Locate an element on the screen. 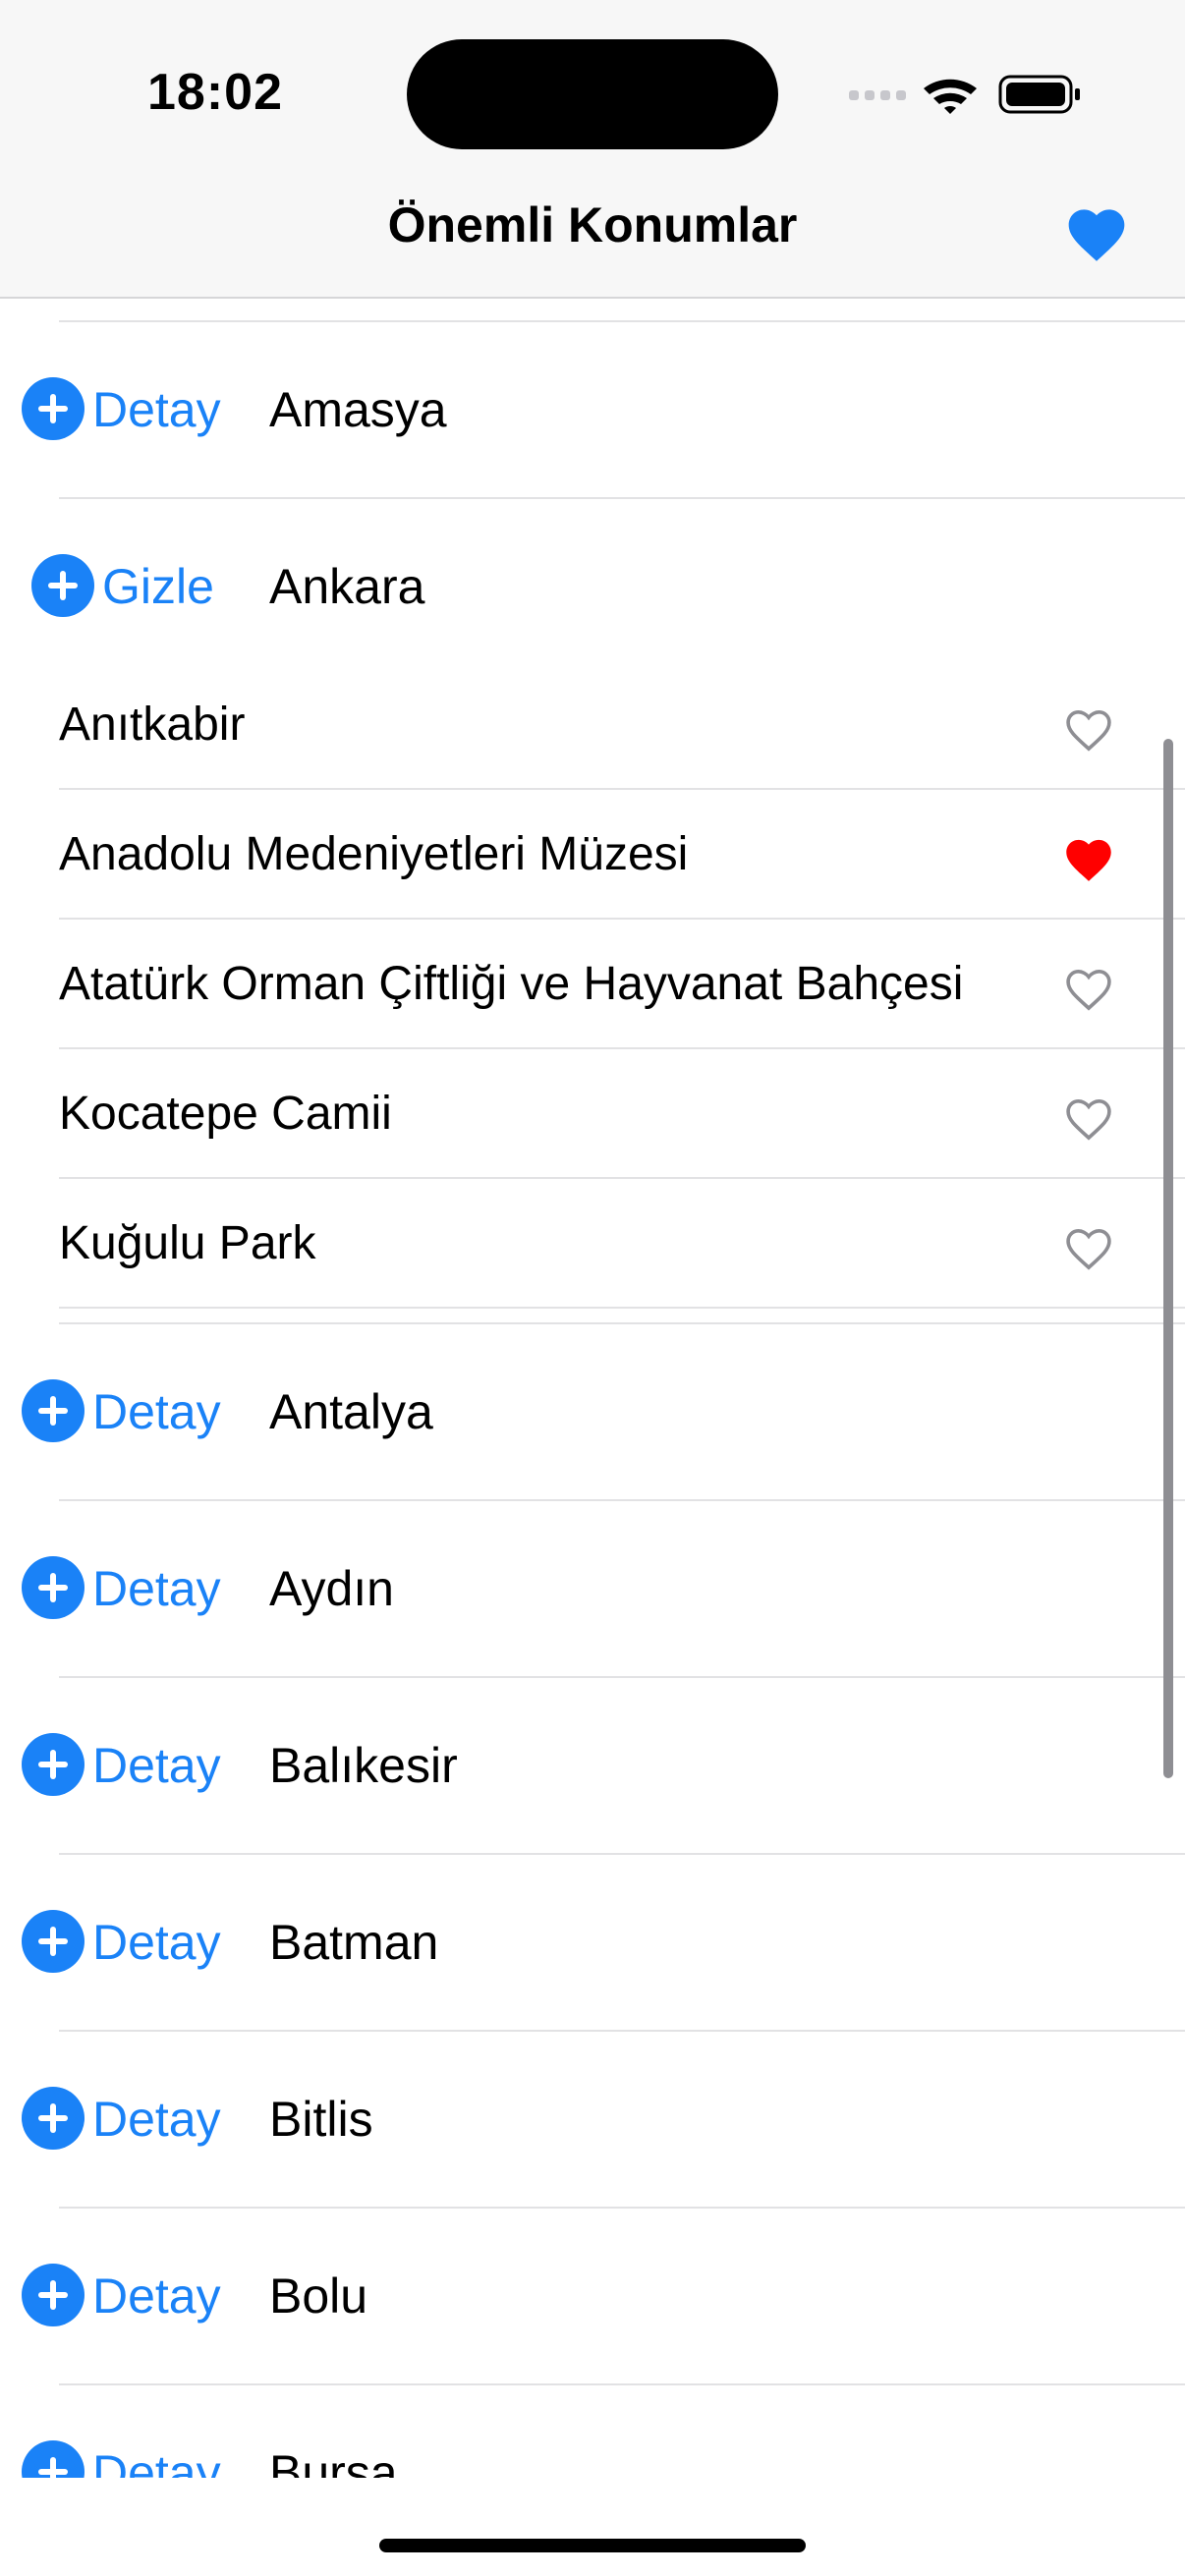 The width and height of the screenshot is (1185, 2576). list-item: Detay Bursa is located at coordinates (592, 2430).